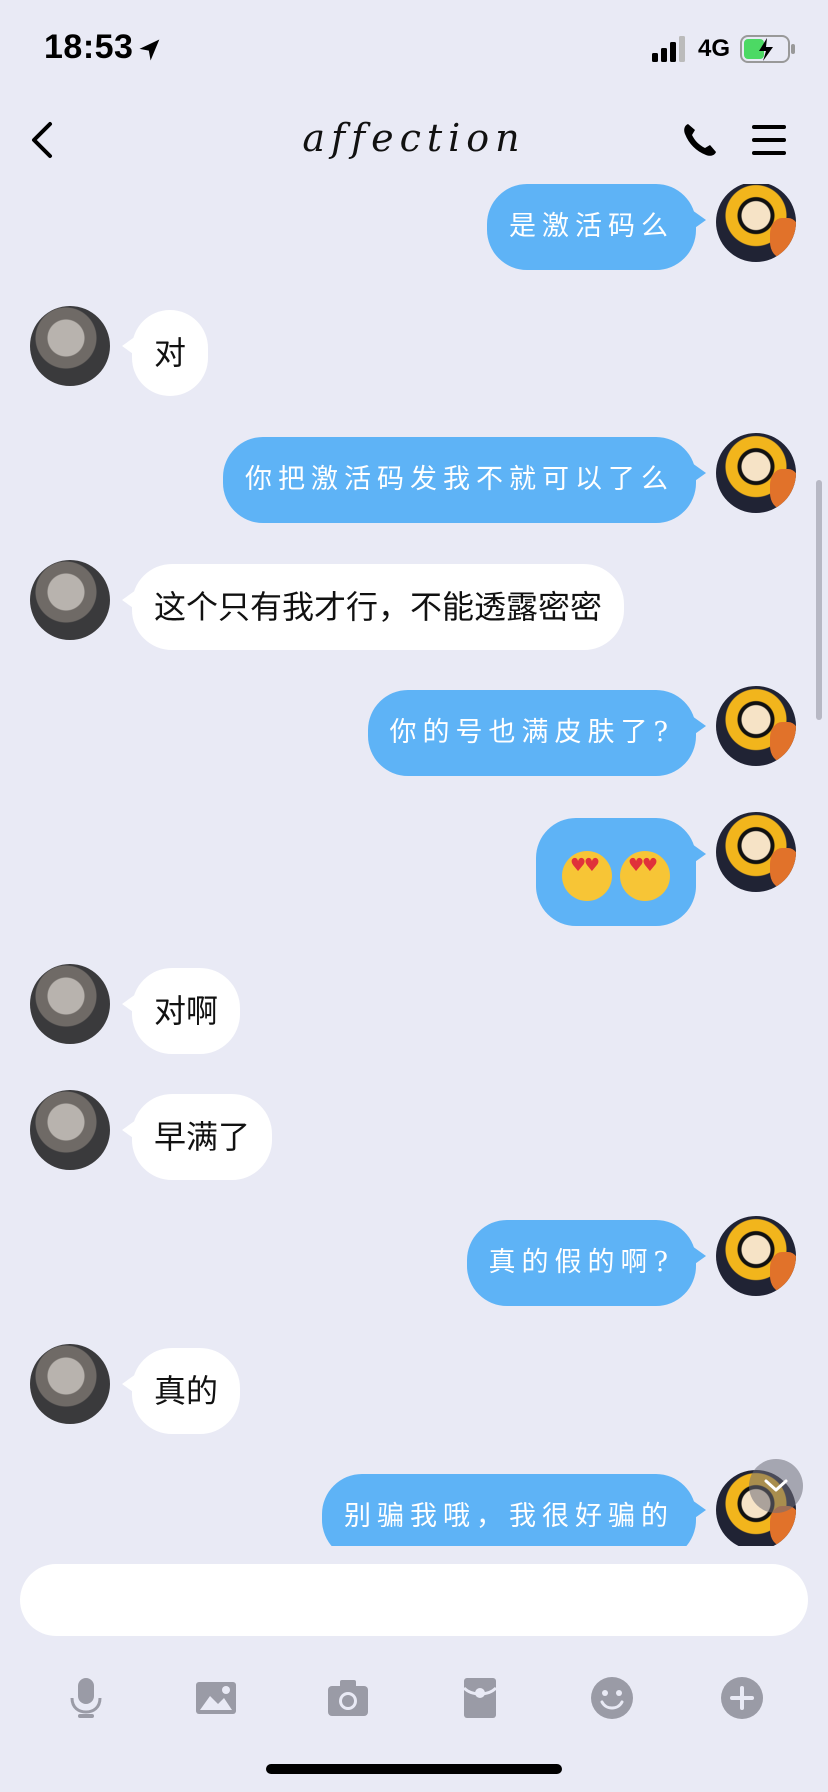  I want to click on message-bubble-self: 你把激活码发我不就可以了么, so click(464, 480).